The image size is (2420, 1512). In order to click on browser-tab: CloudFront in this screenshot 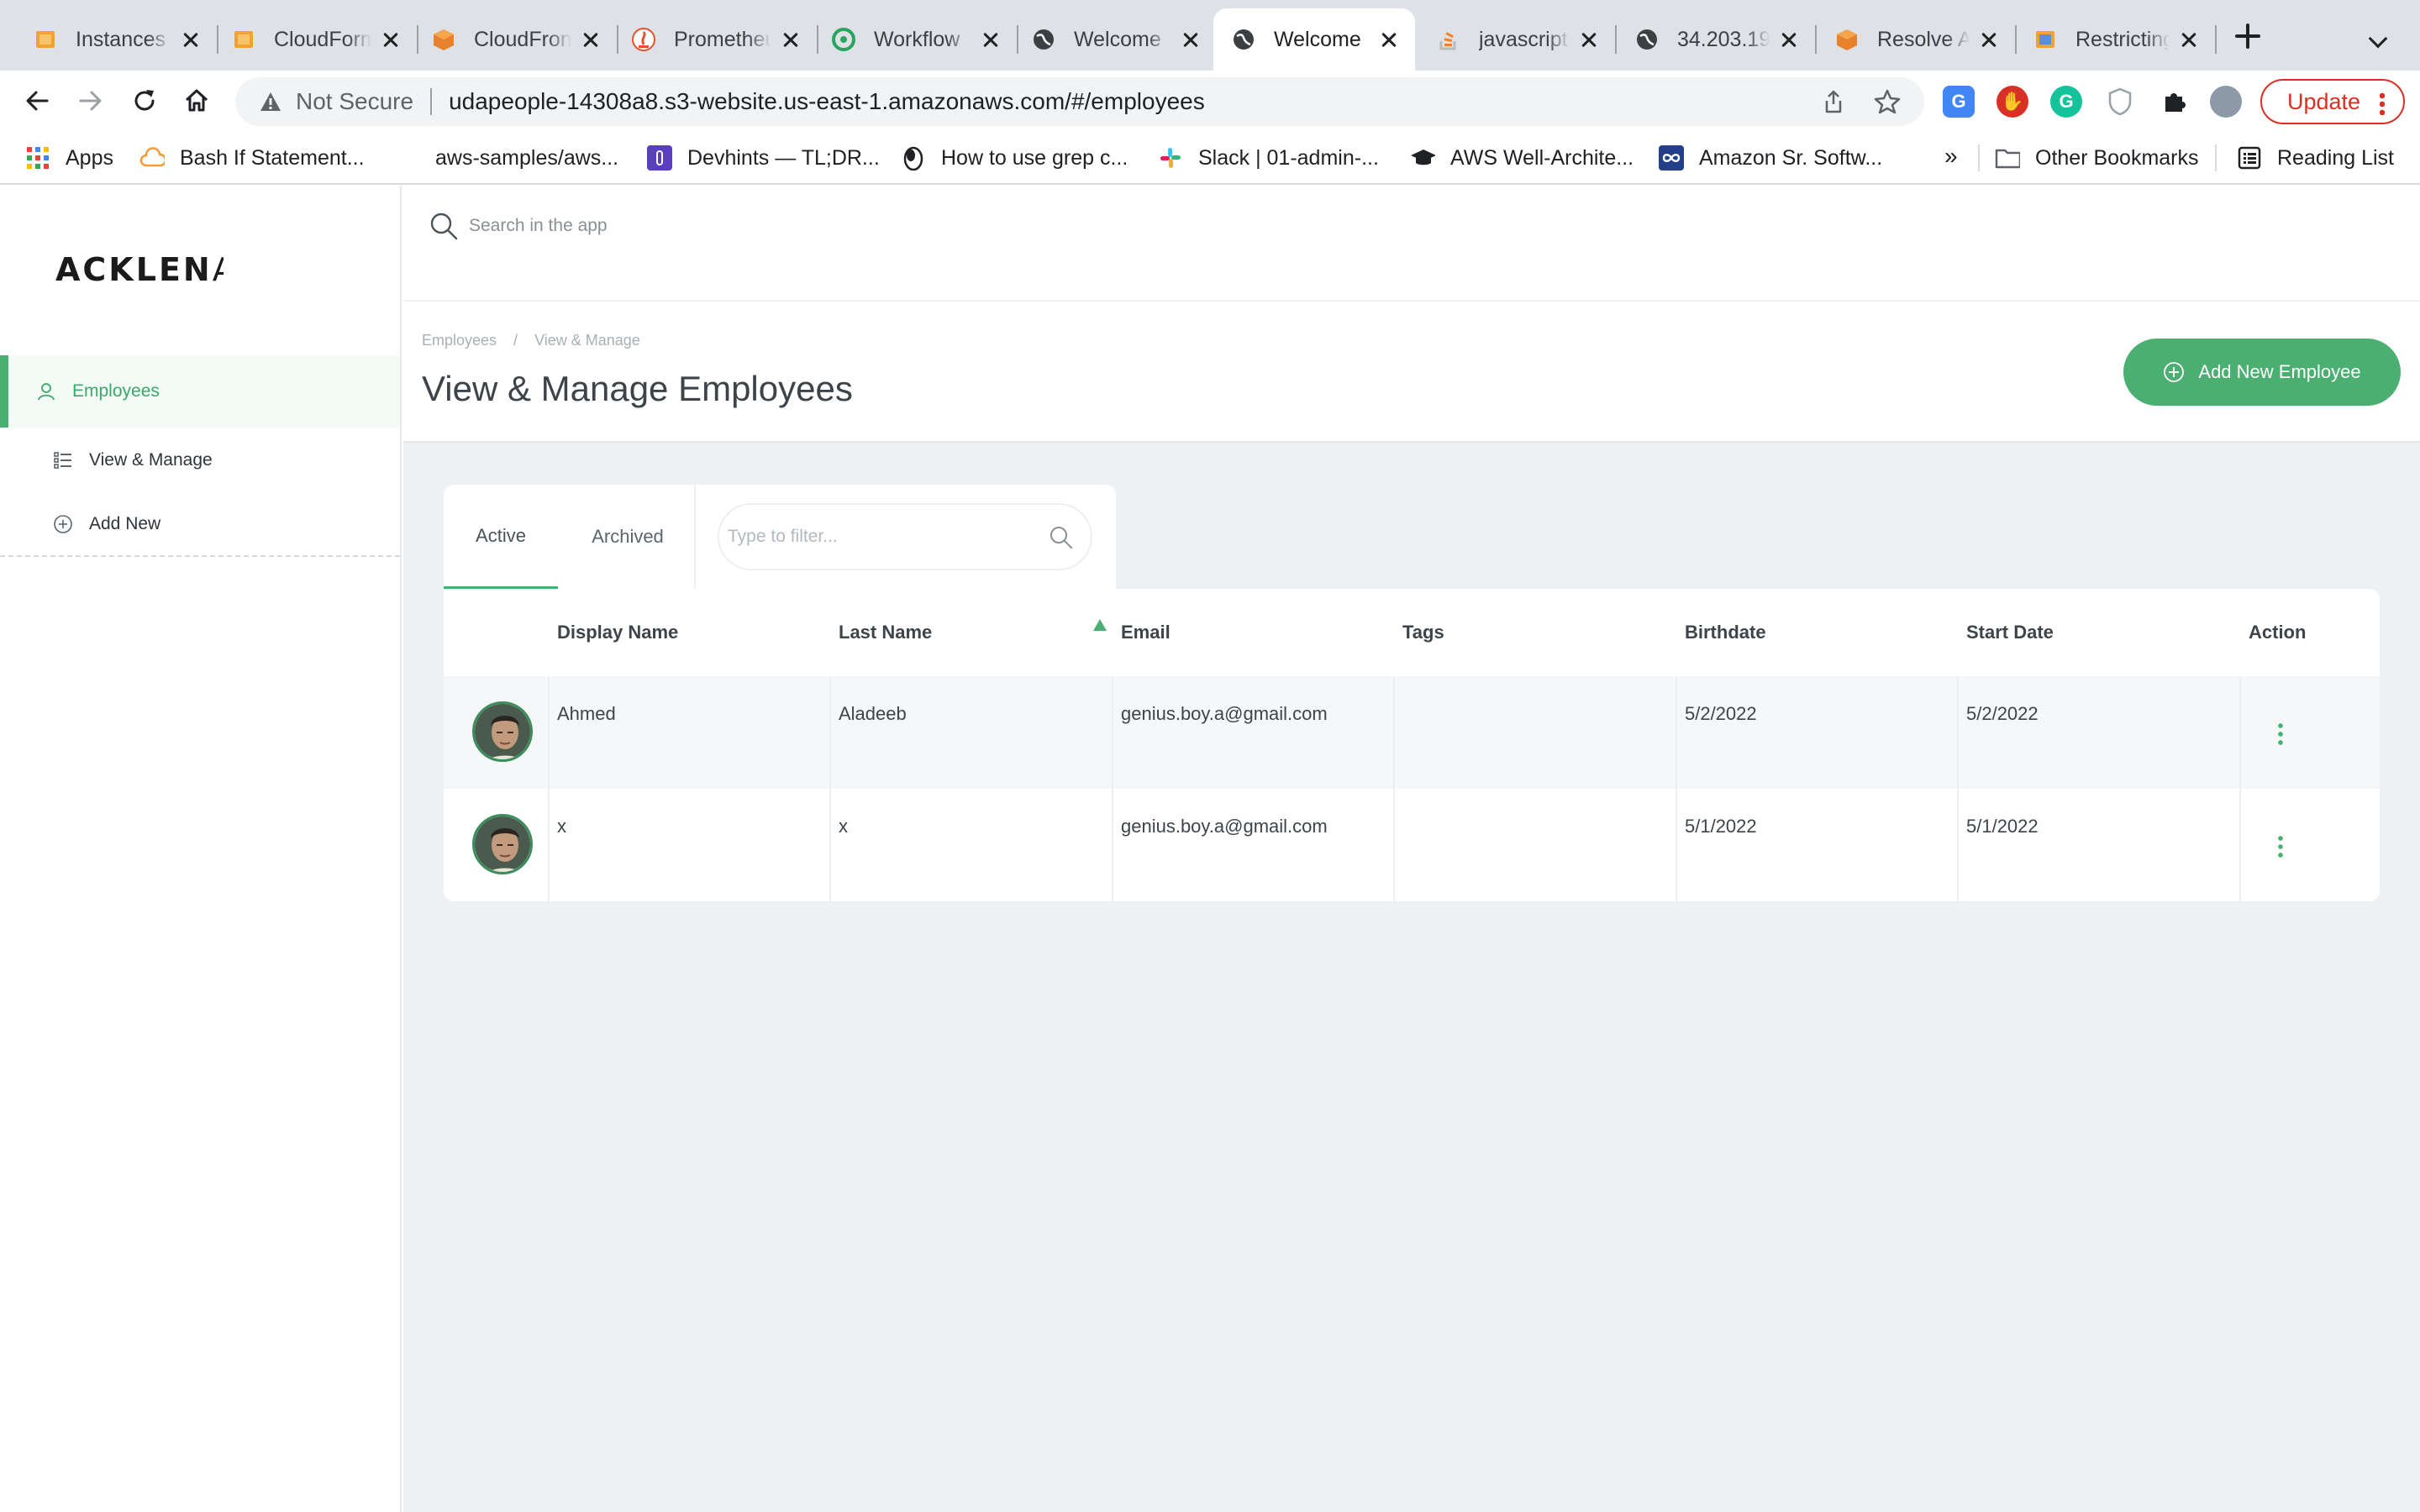, I will do `click(517, 39)`.